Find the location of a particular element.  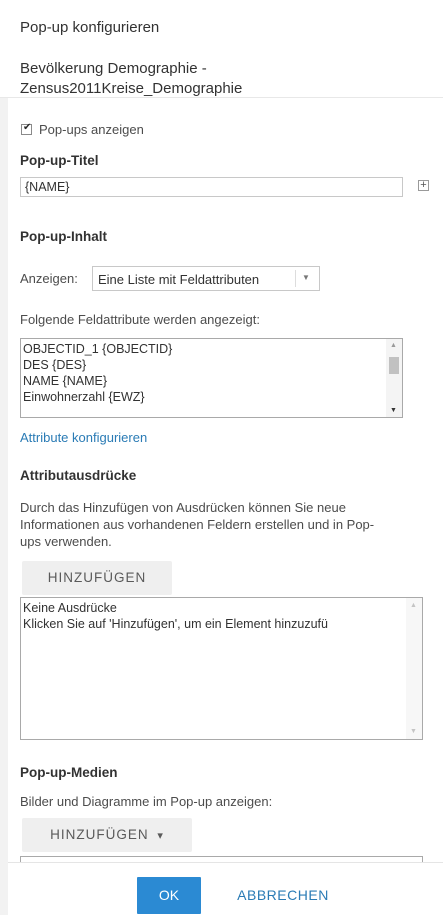

select-separator is located at coordinates (295, 278).